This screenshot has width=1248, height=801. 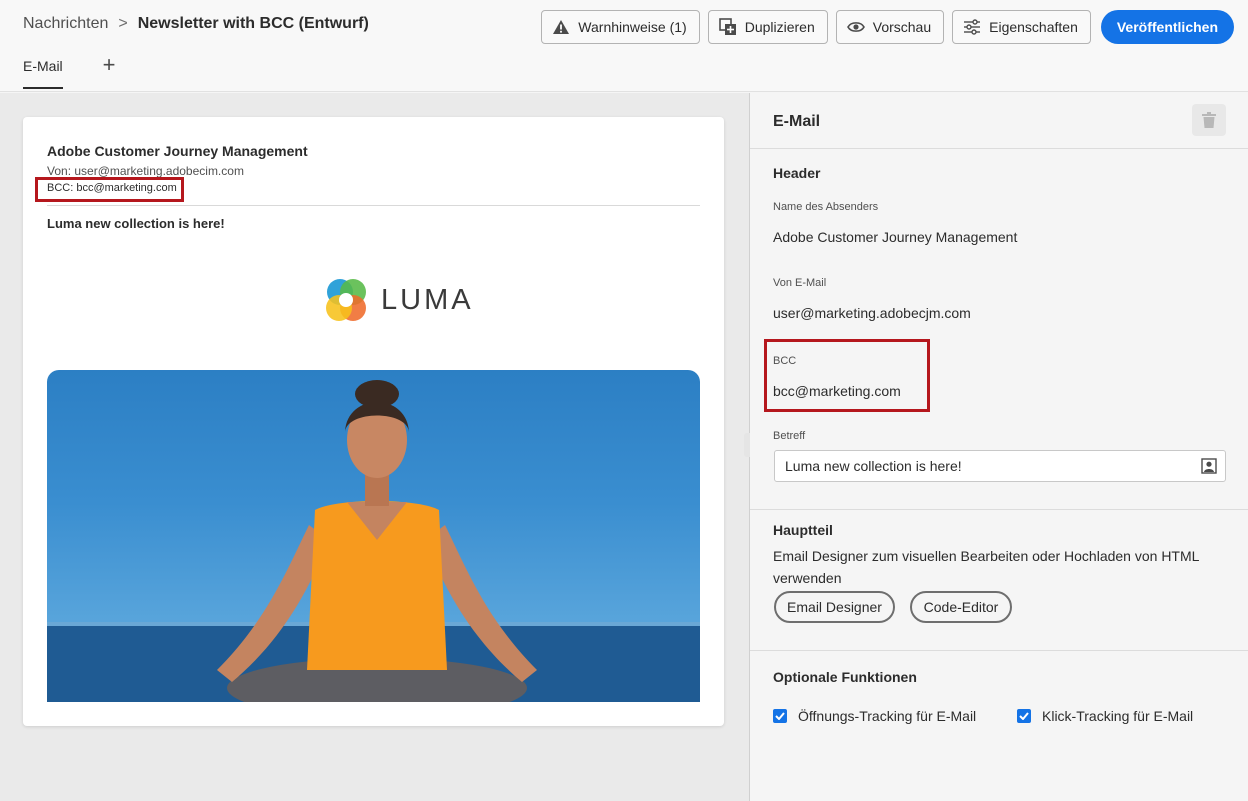 What do you see at coordinates (177, 151) in the screenshot?
I see `preview-sender-name: Adobe Customer Journey Management` at bounding box center [177, 151].